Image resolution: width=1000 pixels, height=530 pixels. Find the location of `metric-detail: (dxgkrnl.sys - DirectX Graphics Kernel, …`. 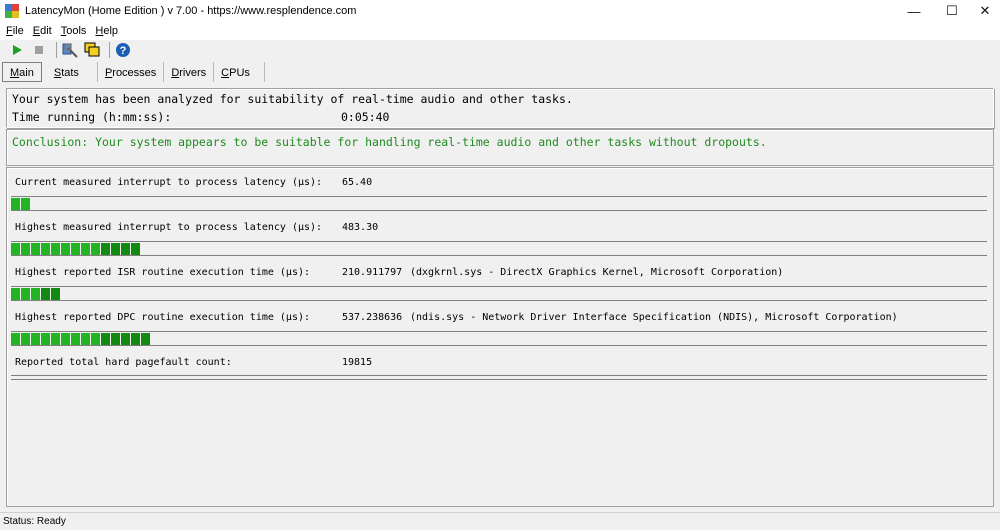

metric-detail: (dxgkrnl.sys - DirectX Graphics Kernel, … is located at coordinates (597, 272).